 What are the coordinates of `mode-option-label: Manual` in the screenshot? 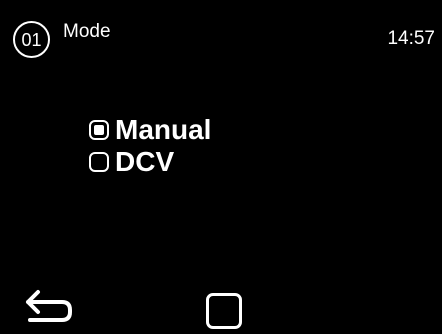 It's located at (163, 129).